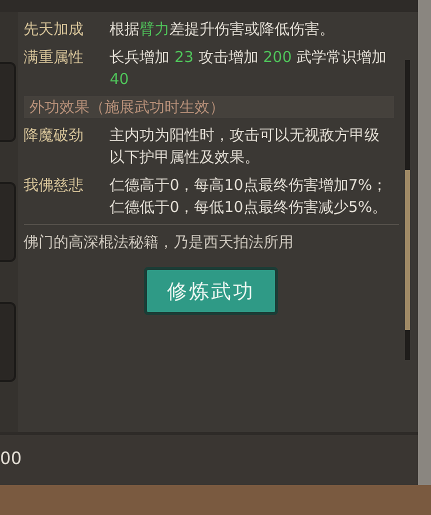 This screenshot has height=515, width=431. I want to click on effect-text: 主内功为阳性时，攻击可以无视敌方甲级以下护甲属性及效果。, so click(245, 146).